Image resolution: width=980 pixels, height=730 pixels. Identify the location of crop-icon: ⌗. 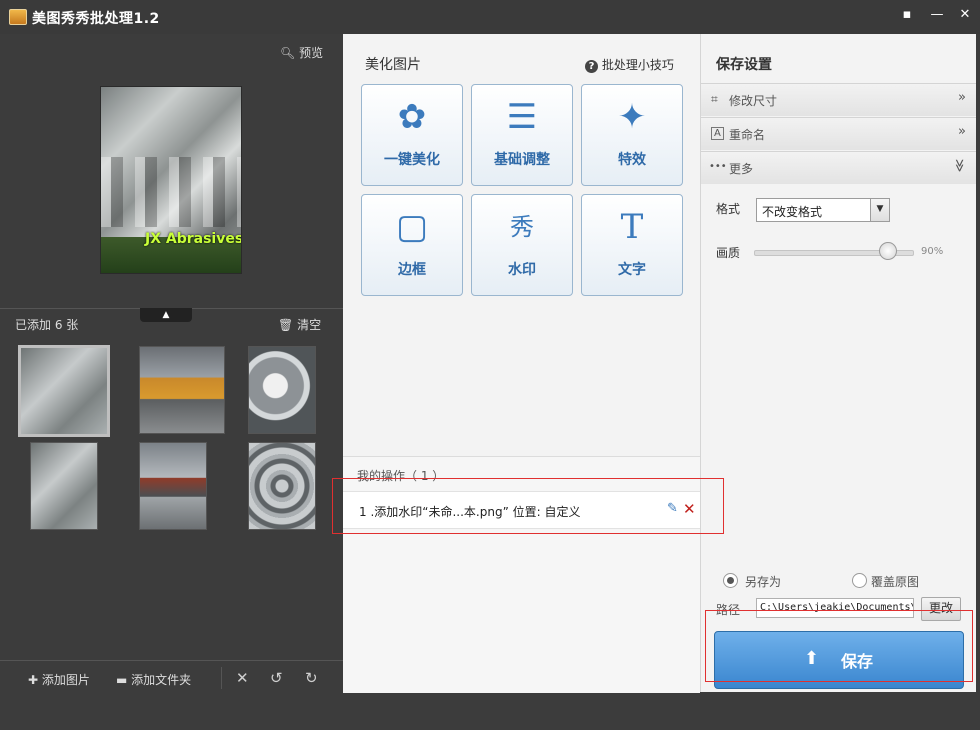
(714, 99).